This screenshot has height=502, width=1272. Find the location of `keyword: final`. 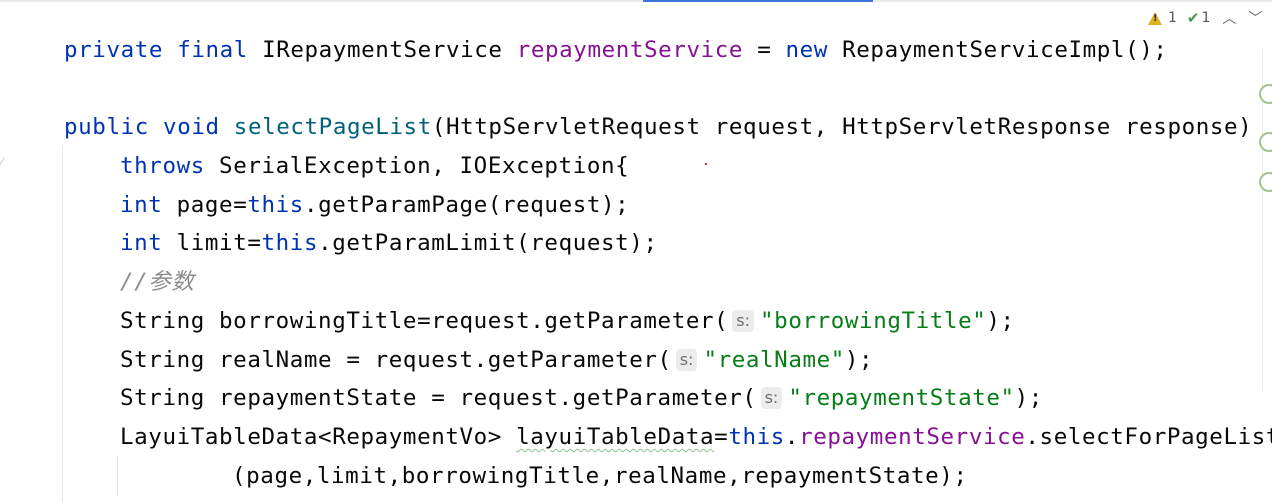

keyword: final is located at coordinates (212, 50).